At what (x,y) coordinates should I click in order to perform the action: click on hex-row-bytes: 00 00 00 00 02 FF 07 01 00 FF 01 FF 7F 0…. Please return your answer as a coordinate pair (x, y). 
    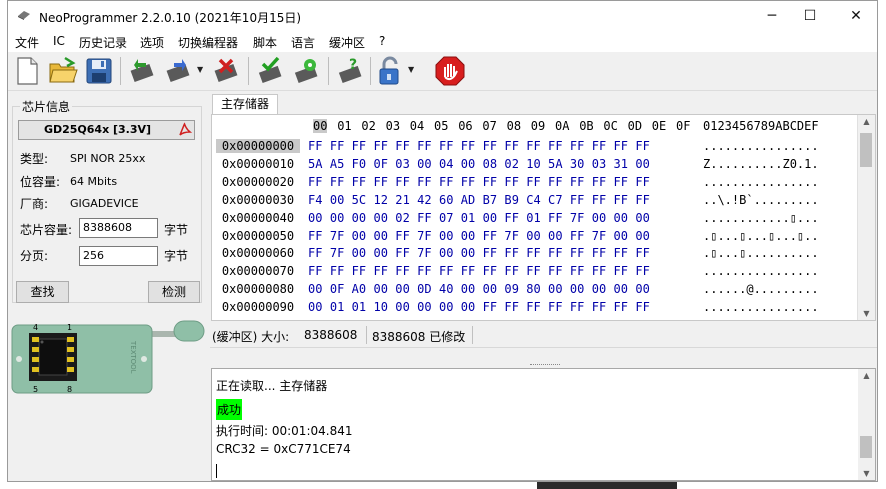
    Looking at the image, I should click on (479, 218).